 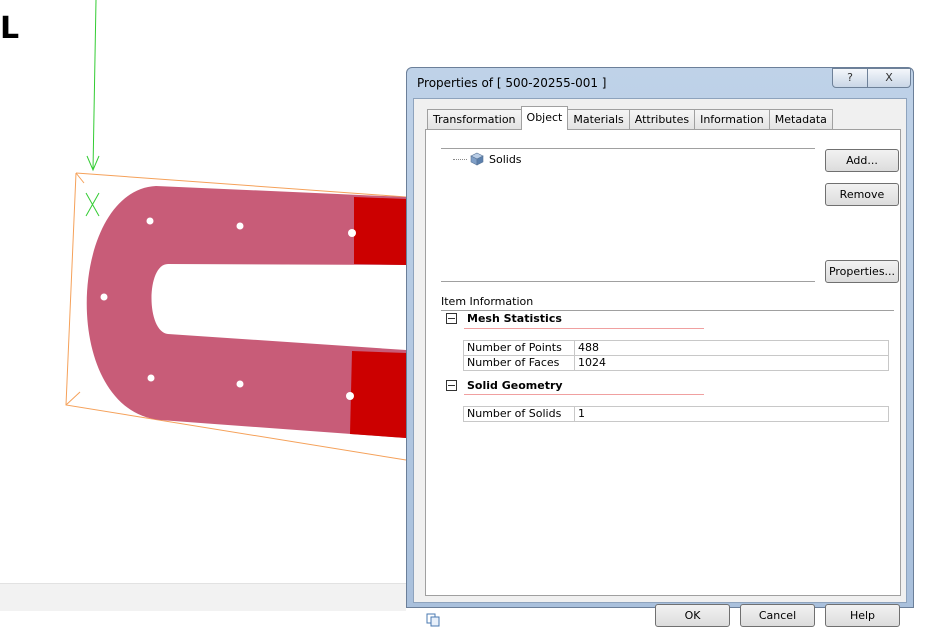 What do you see at coordinates (514, 318) in the screenshot?
I see `section-title: Mesh Statistics` at bounding box center [514, 318].